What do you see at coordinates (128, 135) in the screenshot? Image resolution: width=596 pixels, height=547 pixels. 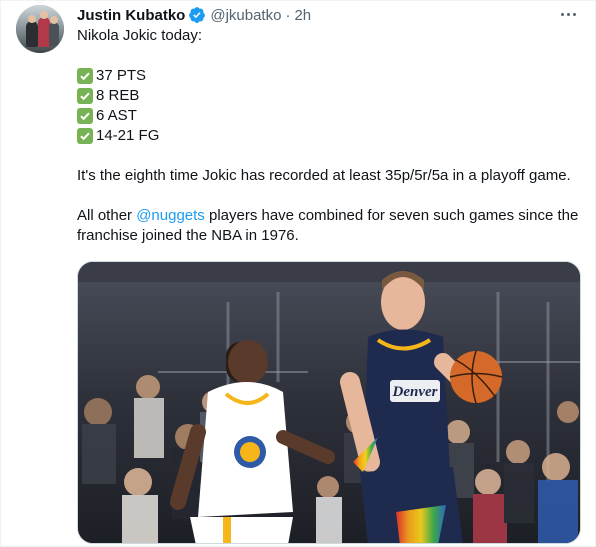 I see `stat-field-goals: 14-21 FG` at bounding box center [128, 135].